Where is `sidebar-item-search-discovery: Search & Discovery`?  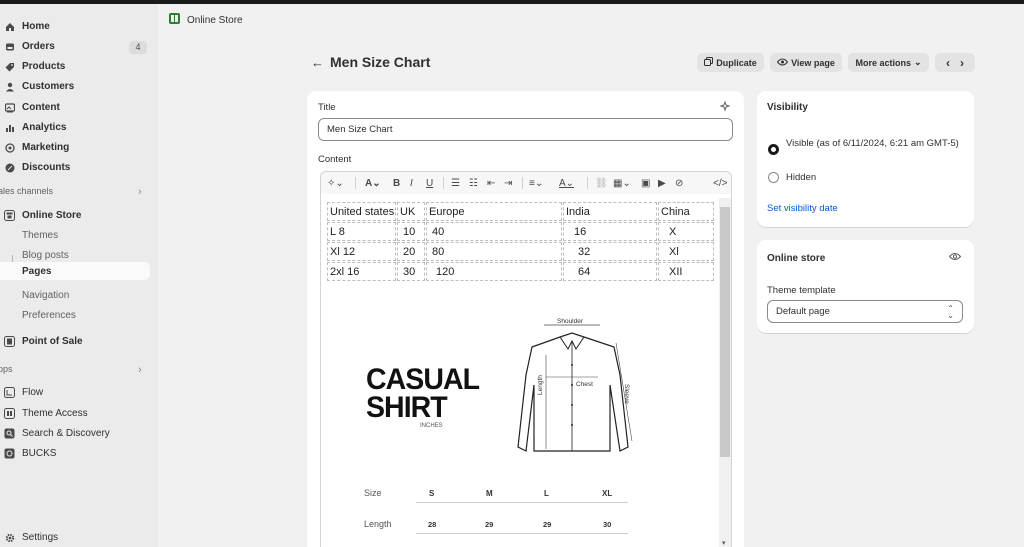 sidebar-item-search-discovery: Search & Discovery is located at coordinates (75, 434).